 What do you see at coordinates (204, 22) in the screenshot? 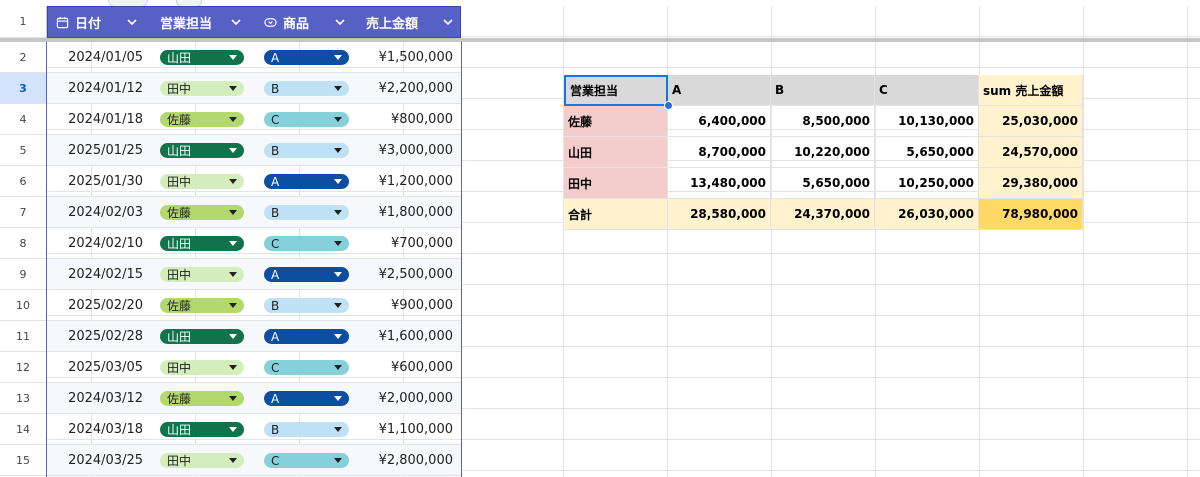
I see `column-header-rep: 営業担当` at bounding box center [204, 22].